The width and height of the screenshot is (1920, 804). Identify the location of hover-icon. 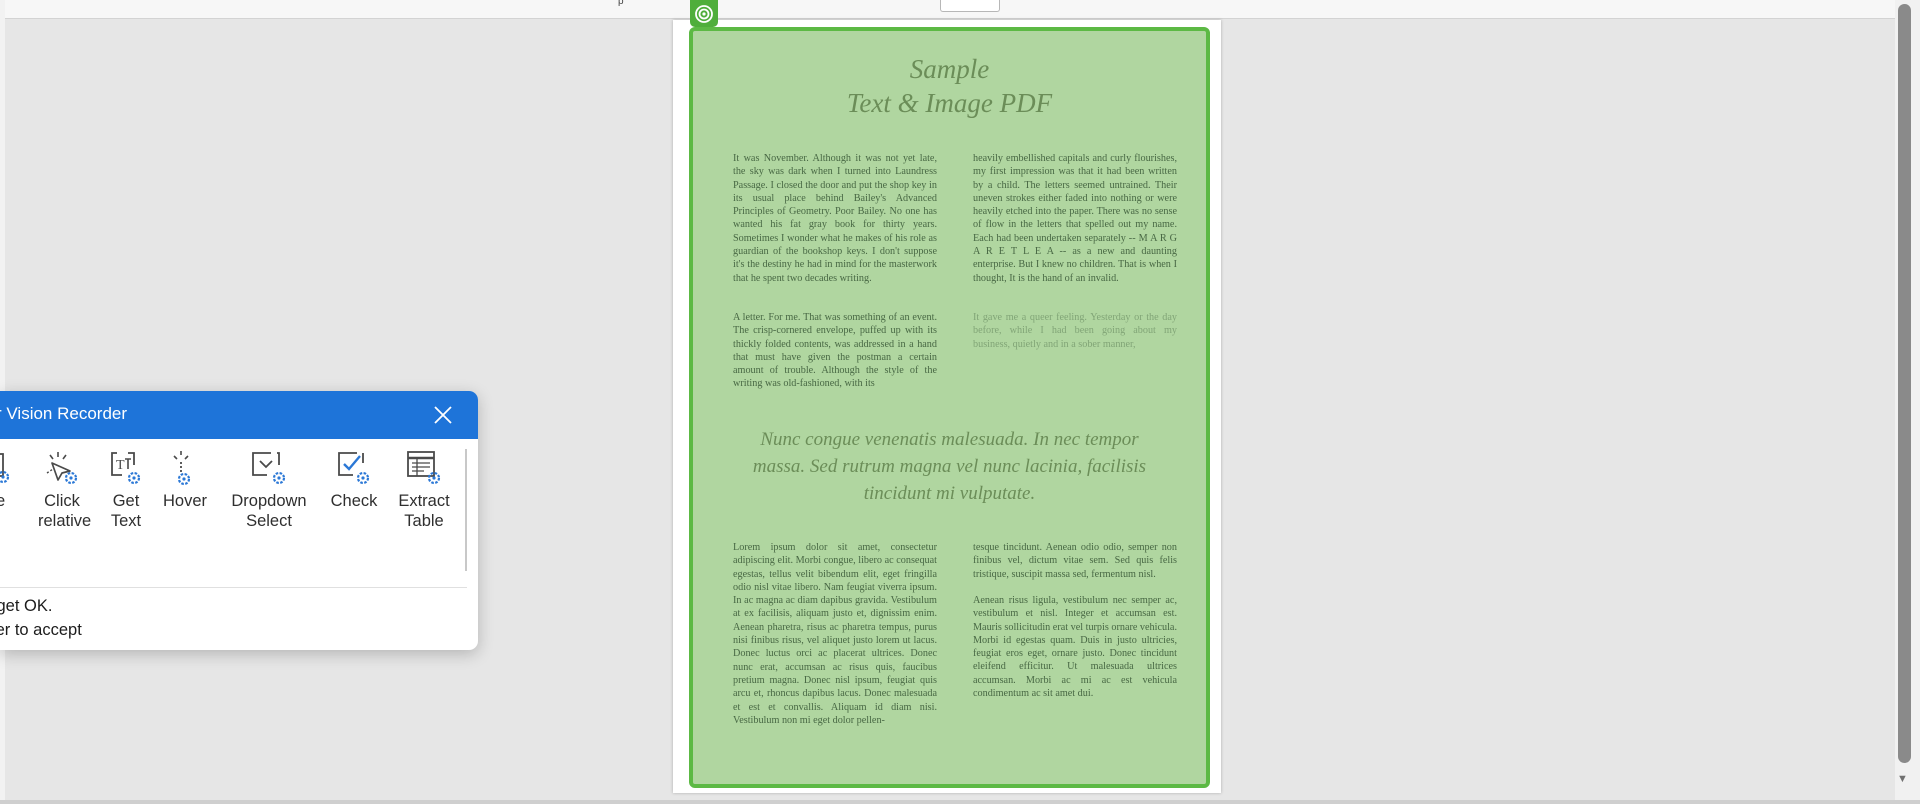
(182, 468).